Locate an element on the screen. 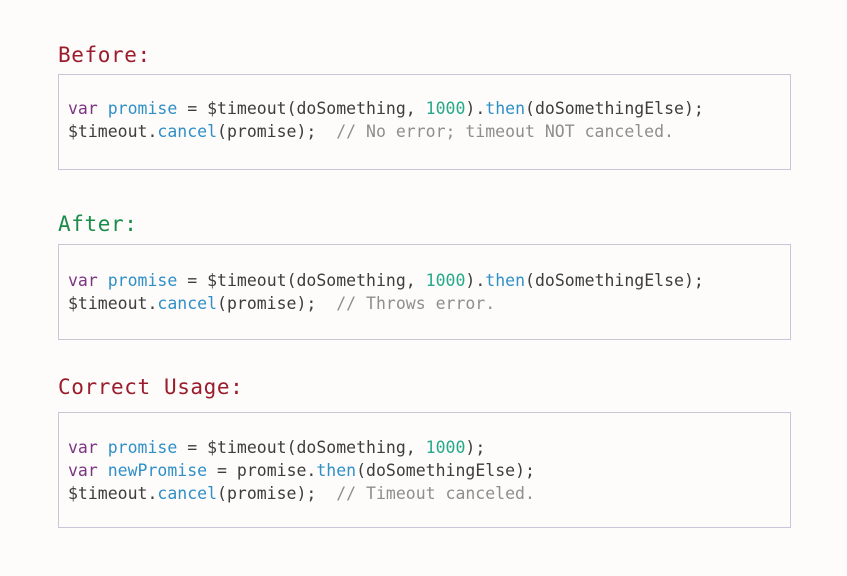 The width and height of the screenshot is (847, 576). code-token: = promise. is located at coordinates (262, 470).